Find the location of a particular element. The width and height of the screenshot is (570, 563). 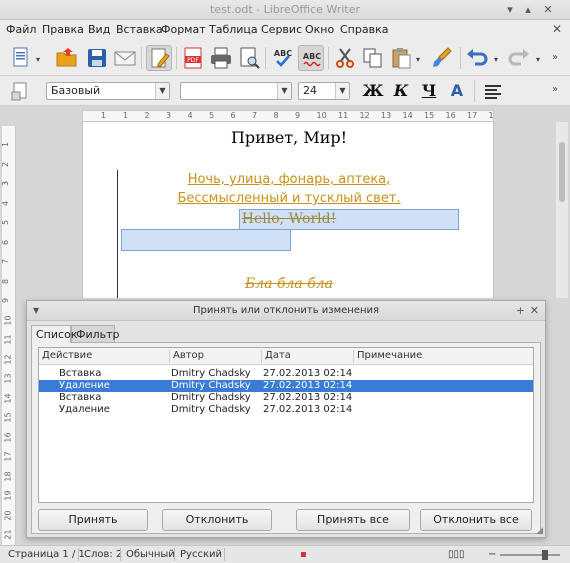

table-row: Удаление Dmitry Chadsky 27.02.2013 02:14 is located at coordinates (286, 410).